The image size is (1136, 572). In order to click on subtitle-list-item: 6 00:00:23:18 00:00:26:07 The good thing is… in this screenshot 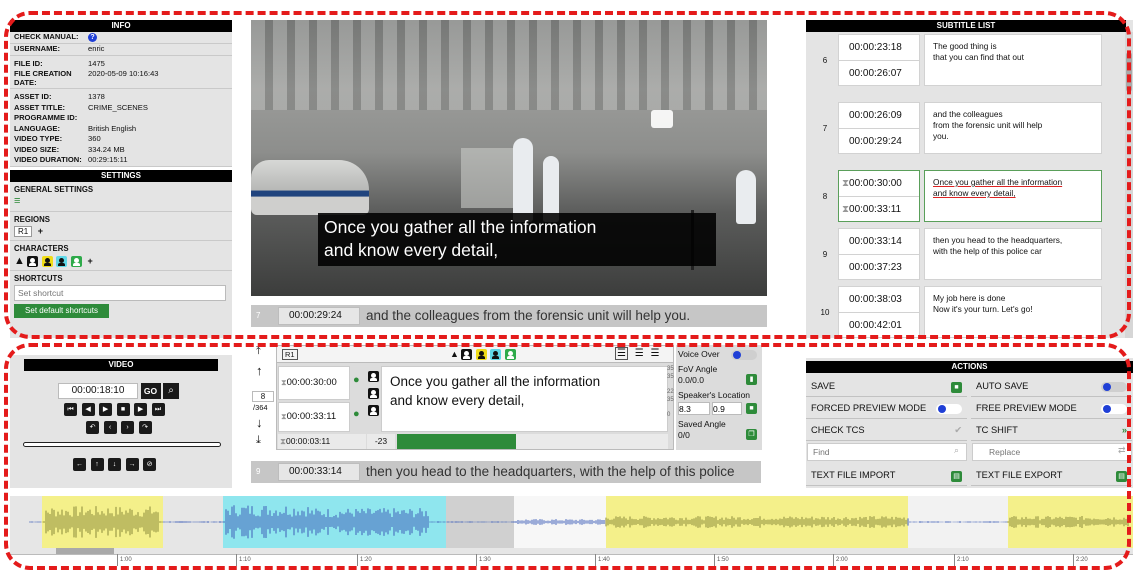, I will do `click(961, 60)`.